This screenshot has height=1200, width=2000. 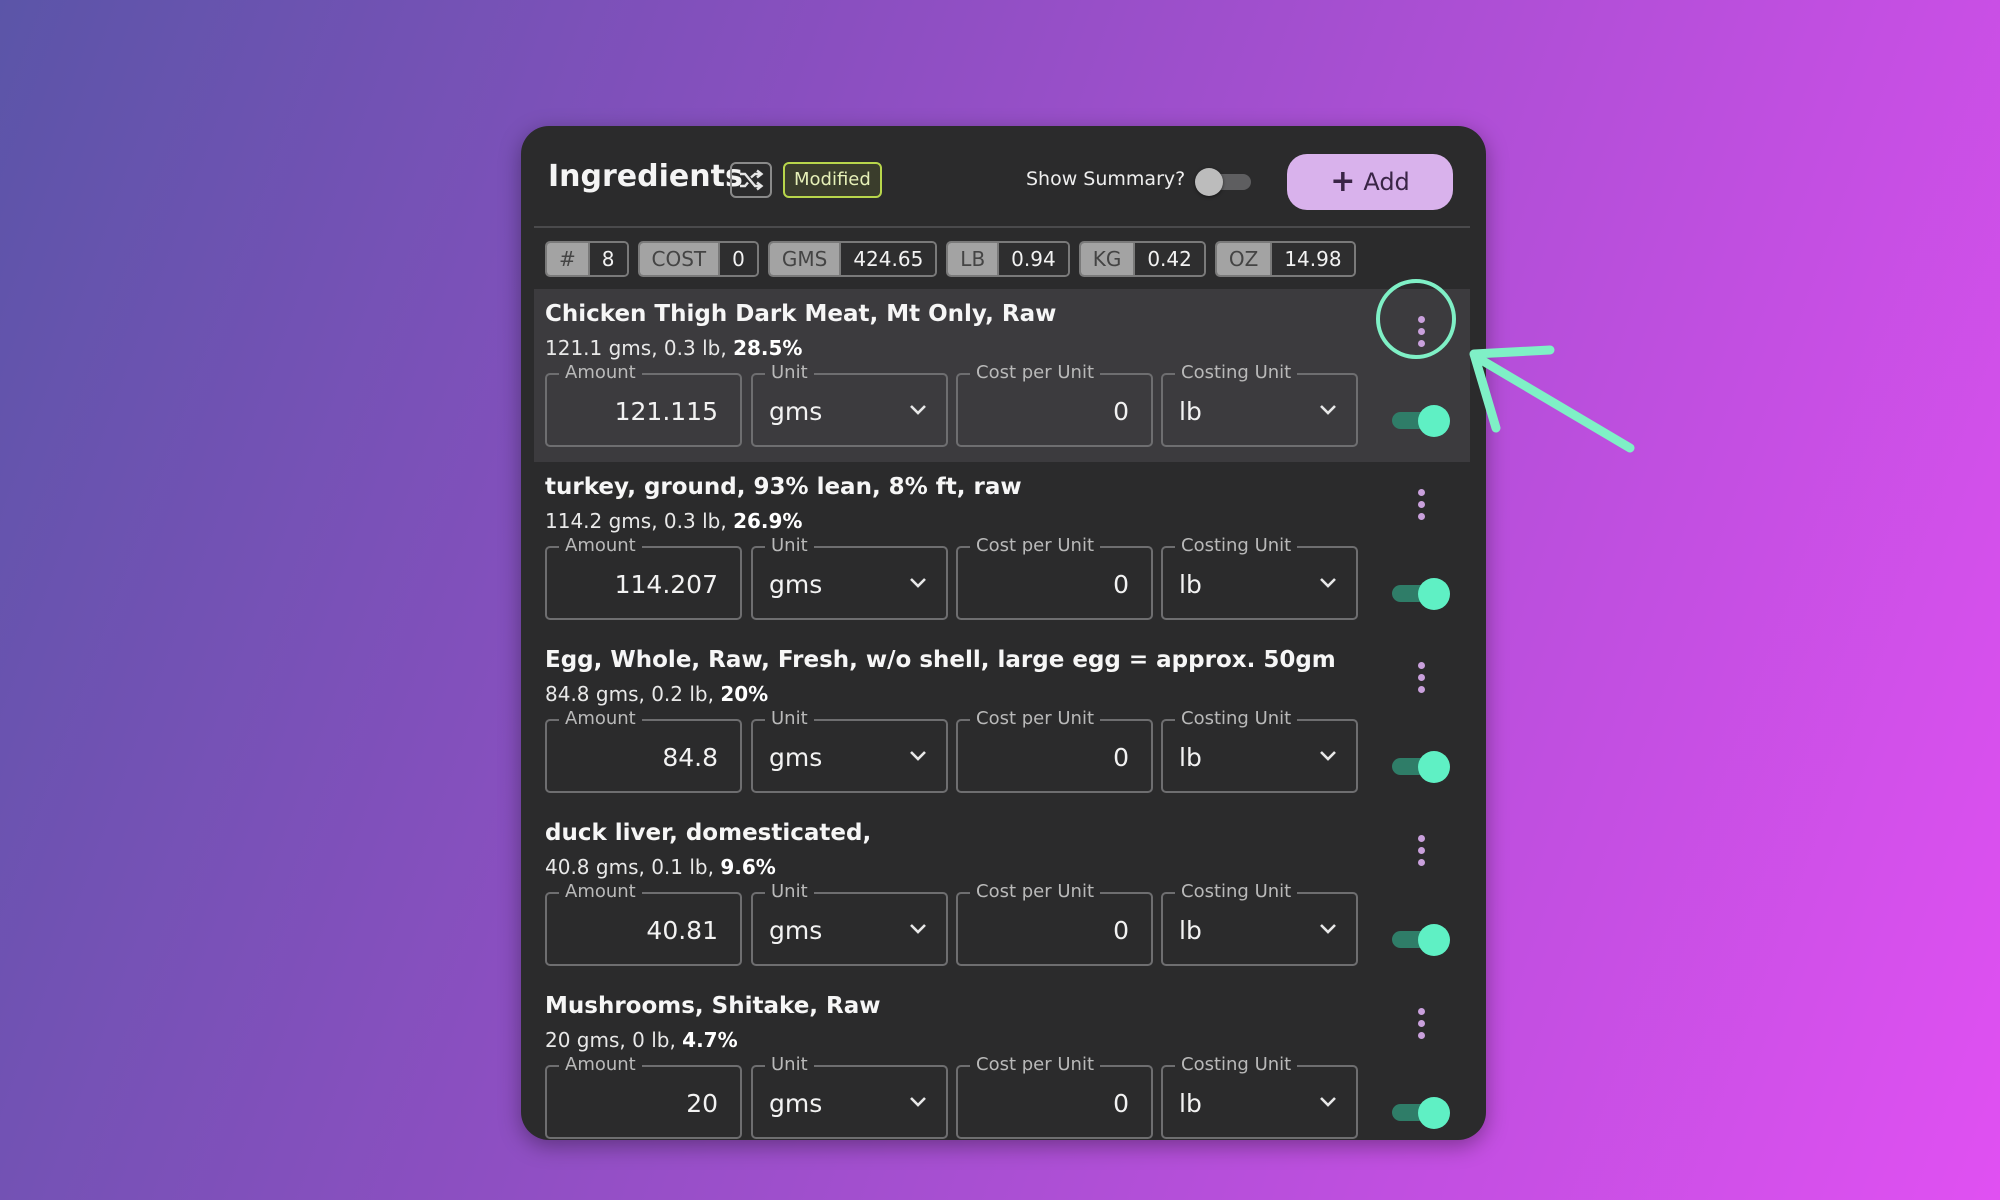 I want to click on ingredient-percent: 20%, so click(x=744, y=694).